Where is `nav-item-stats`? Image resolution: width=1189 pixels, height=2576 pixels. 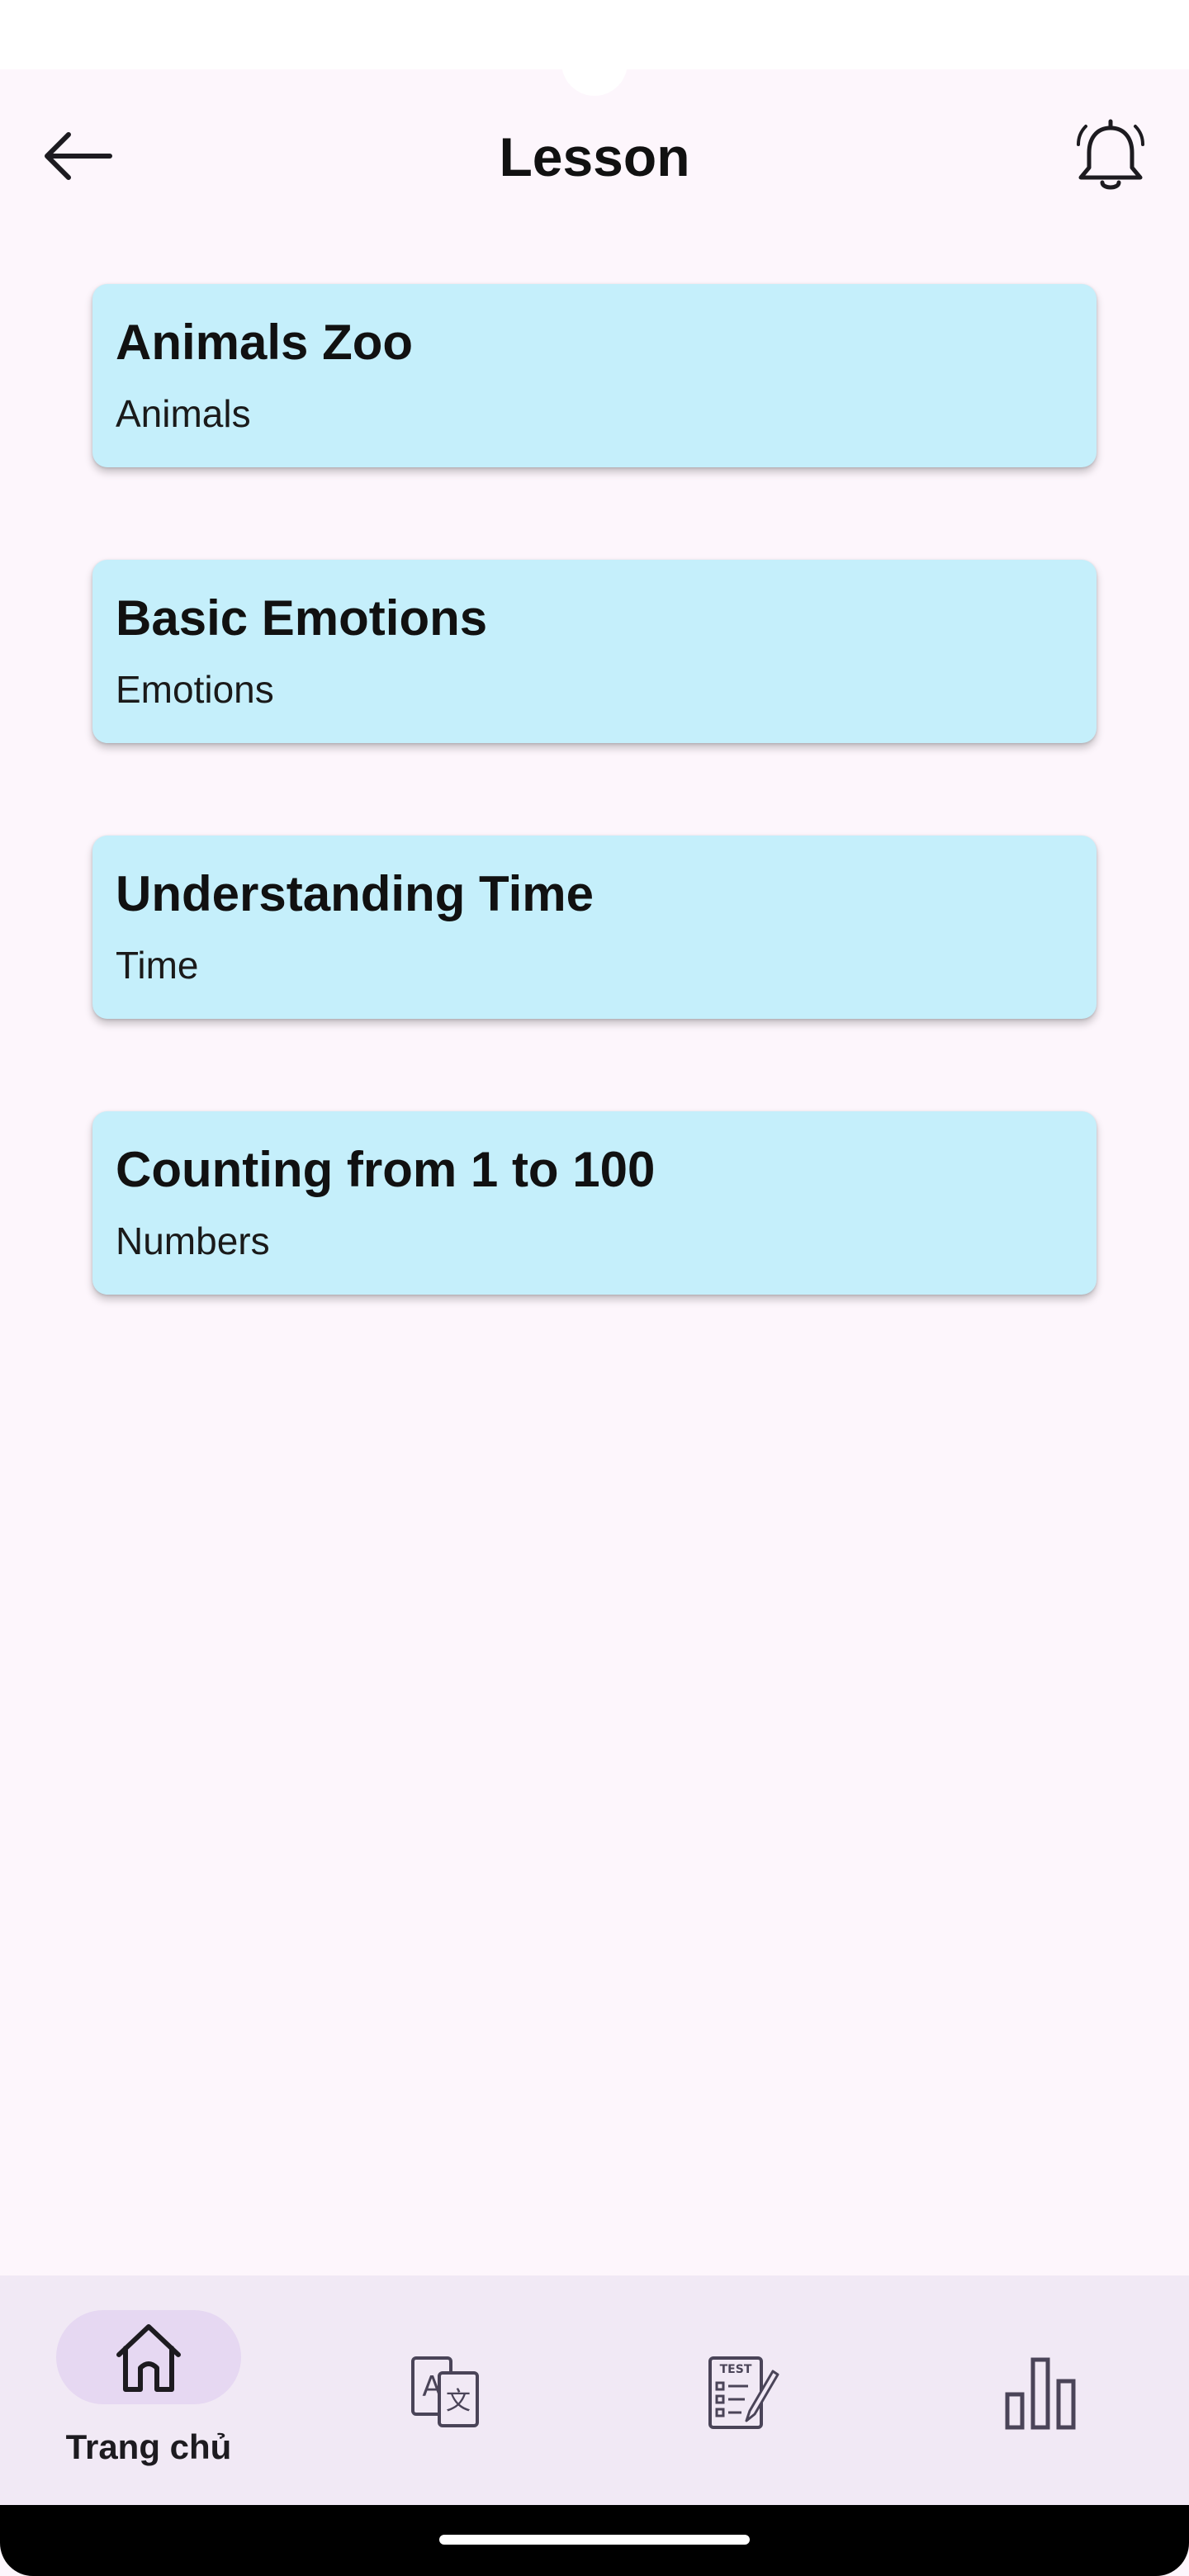 nav-item-stats is located at coordinates (1040, 2390).